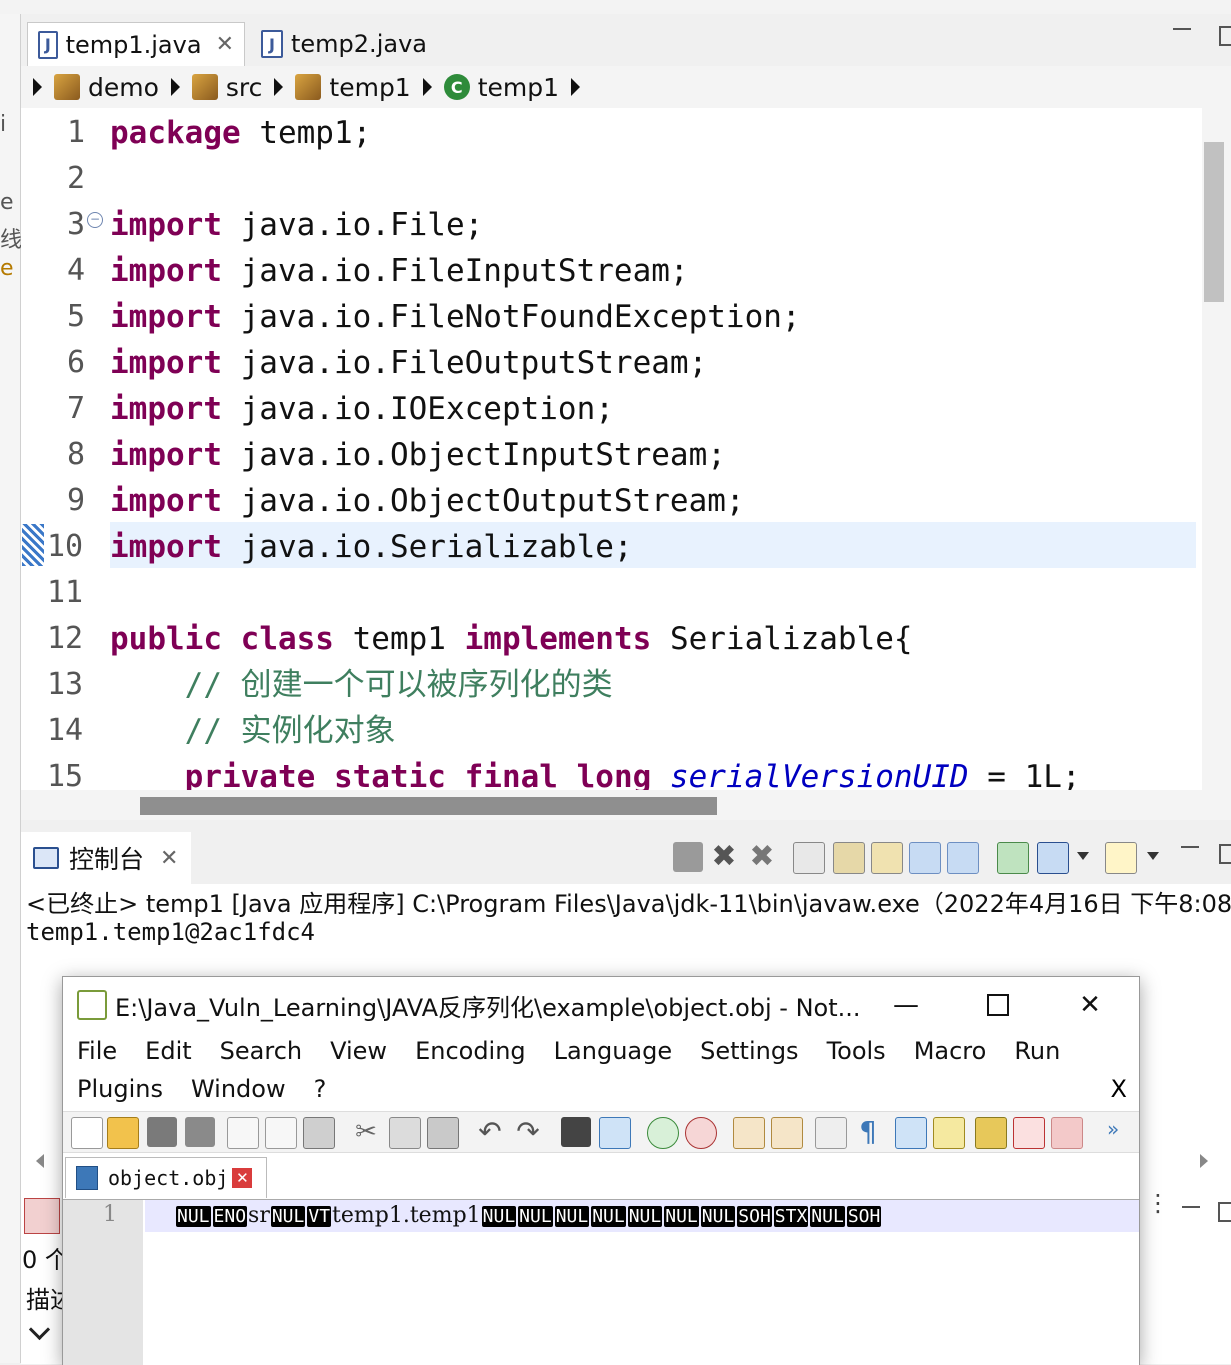  Describe the element at coordinates (1029, 1133) in the screenshot. I see `function-list-icon` at that location.